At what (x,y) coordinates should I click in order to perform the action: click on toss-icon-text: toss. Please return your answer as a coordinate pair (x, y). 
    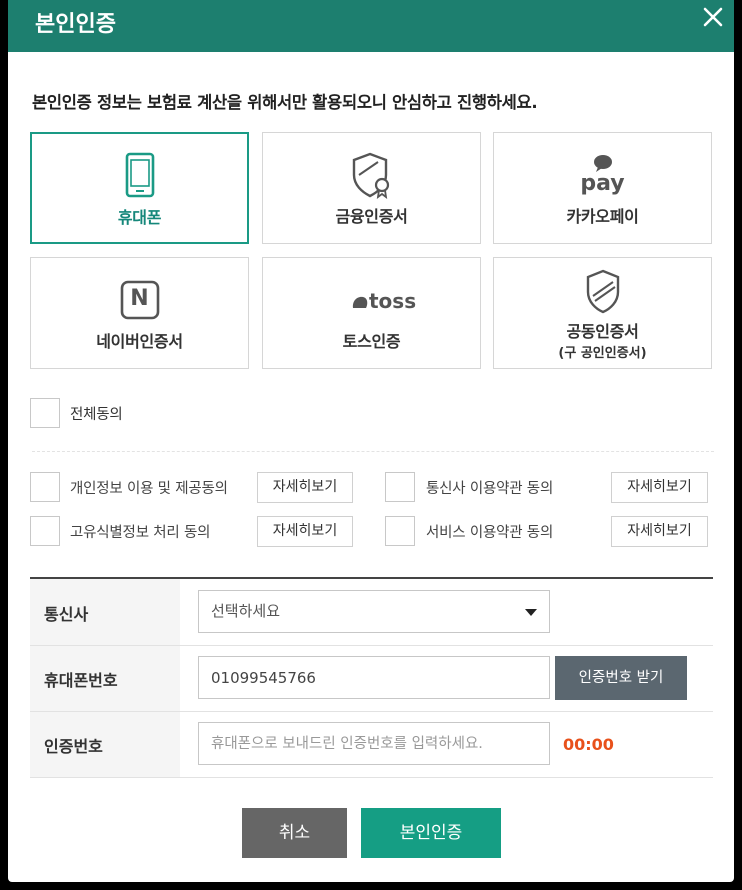
    Looking at the image, I should click on (393, 301).